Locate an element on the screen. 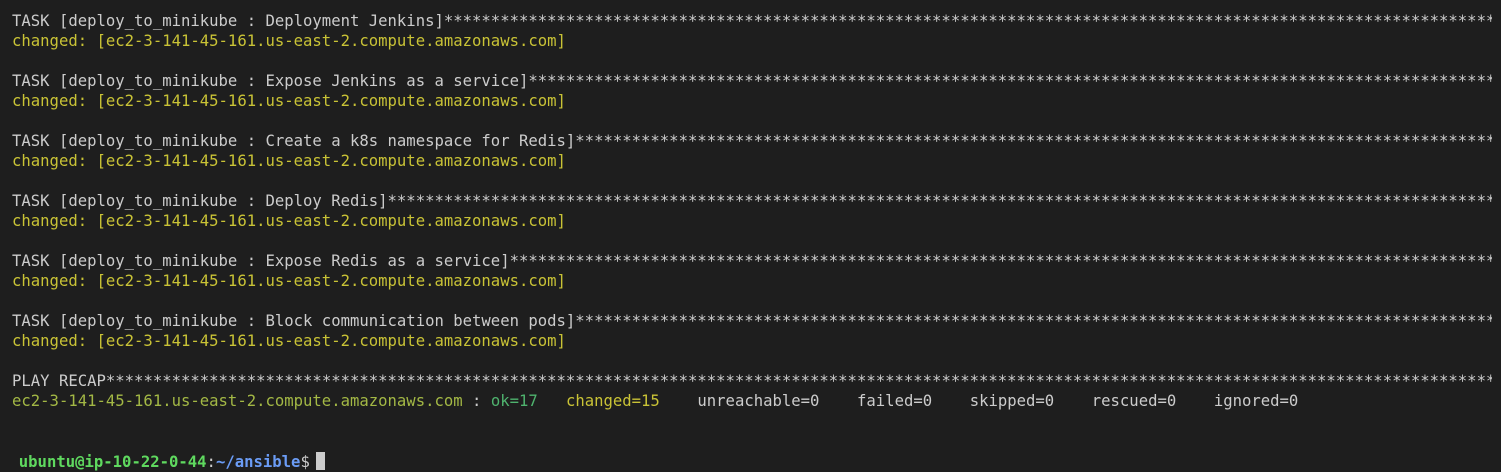  prompt-dollar: $ is located at coordinates (305, 462).